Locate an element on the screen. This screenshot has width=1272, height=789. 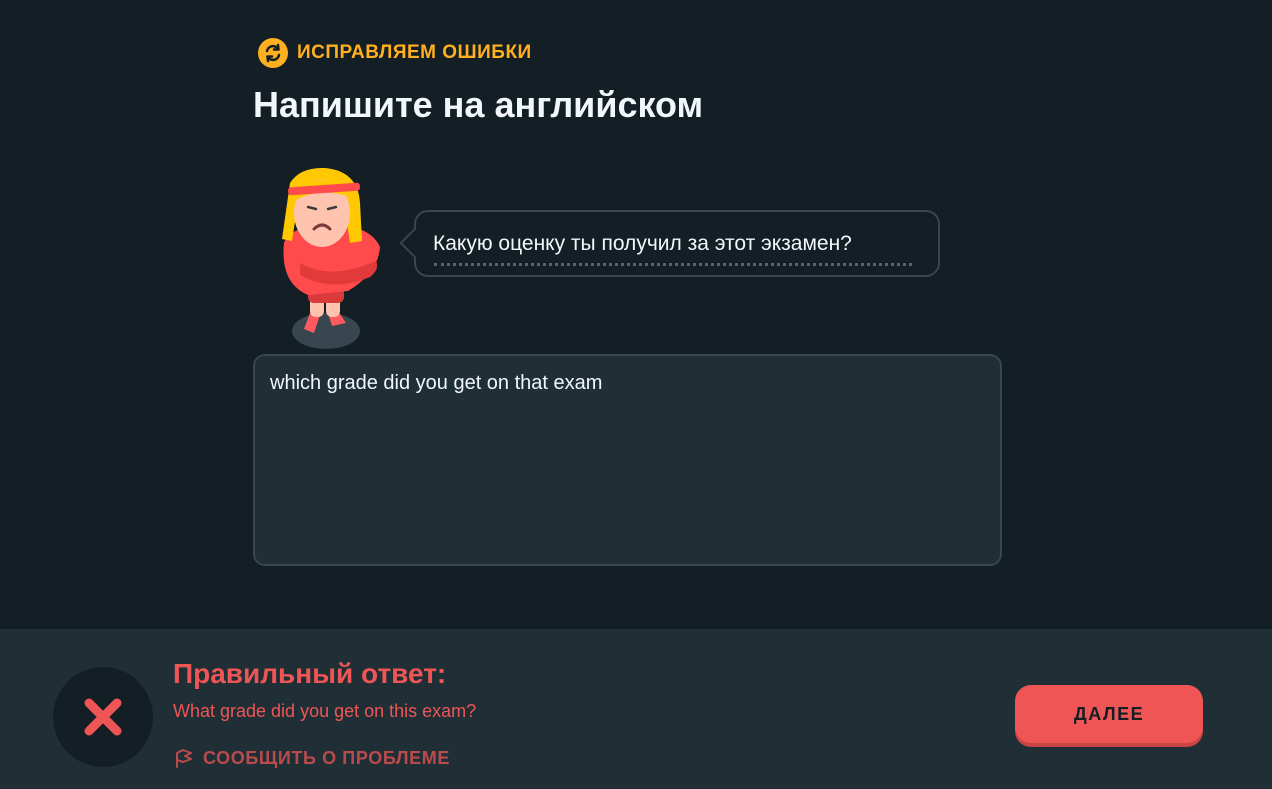
report-problem-link: СООБЩИТЬ О ПРОБЛЕМЕ is located at coordinates (311, 758).